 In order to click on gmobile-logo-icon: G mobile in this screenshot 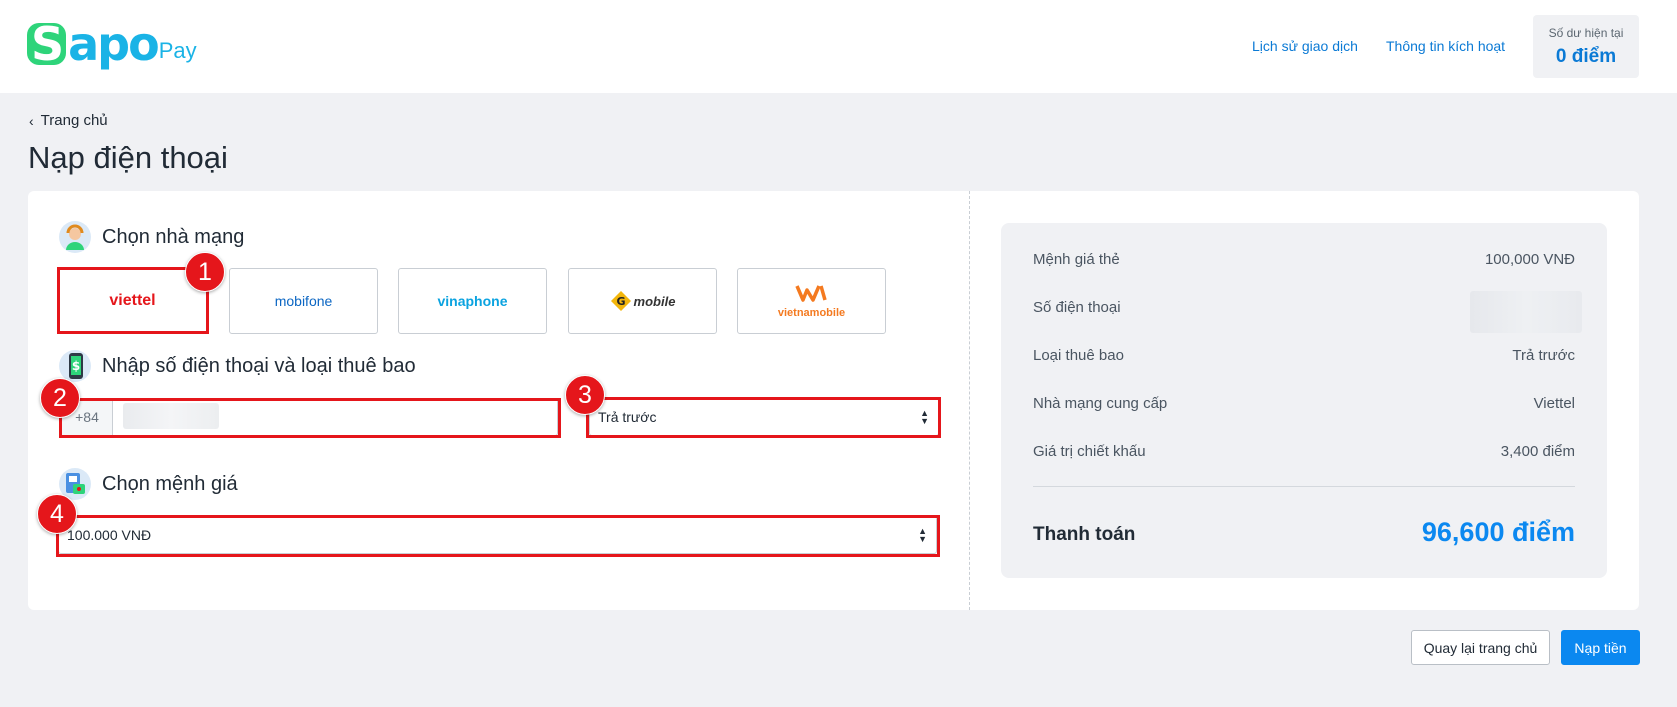, I will do `click(643, 301)`.